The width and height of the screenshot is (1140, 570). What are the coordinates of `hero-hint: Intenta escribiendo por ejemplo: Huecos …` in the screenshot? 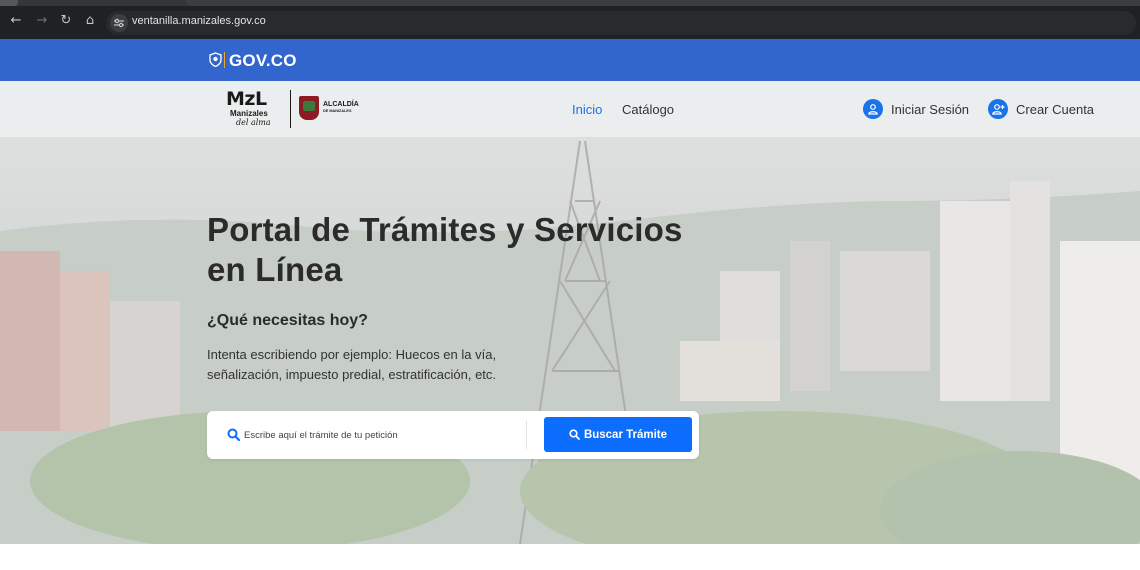 It's located at (352, 364).